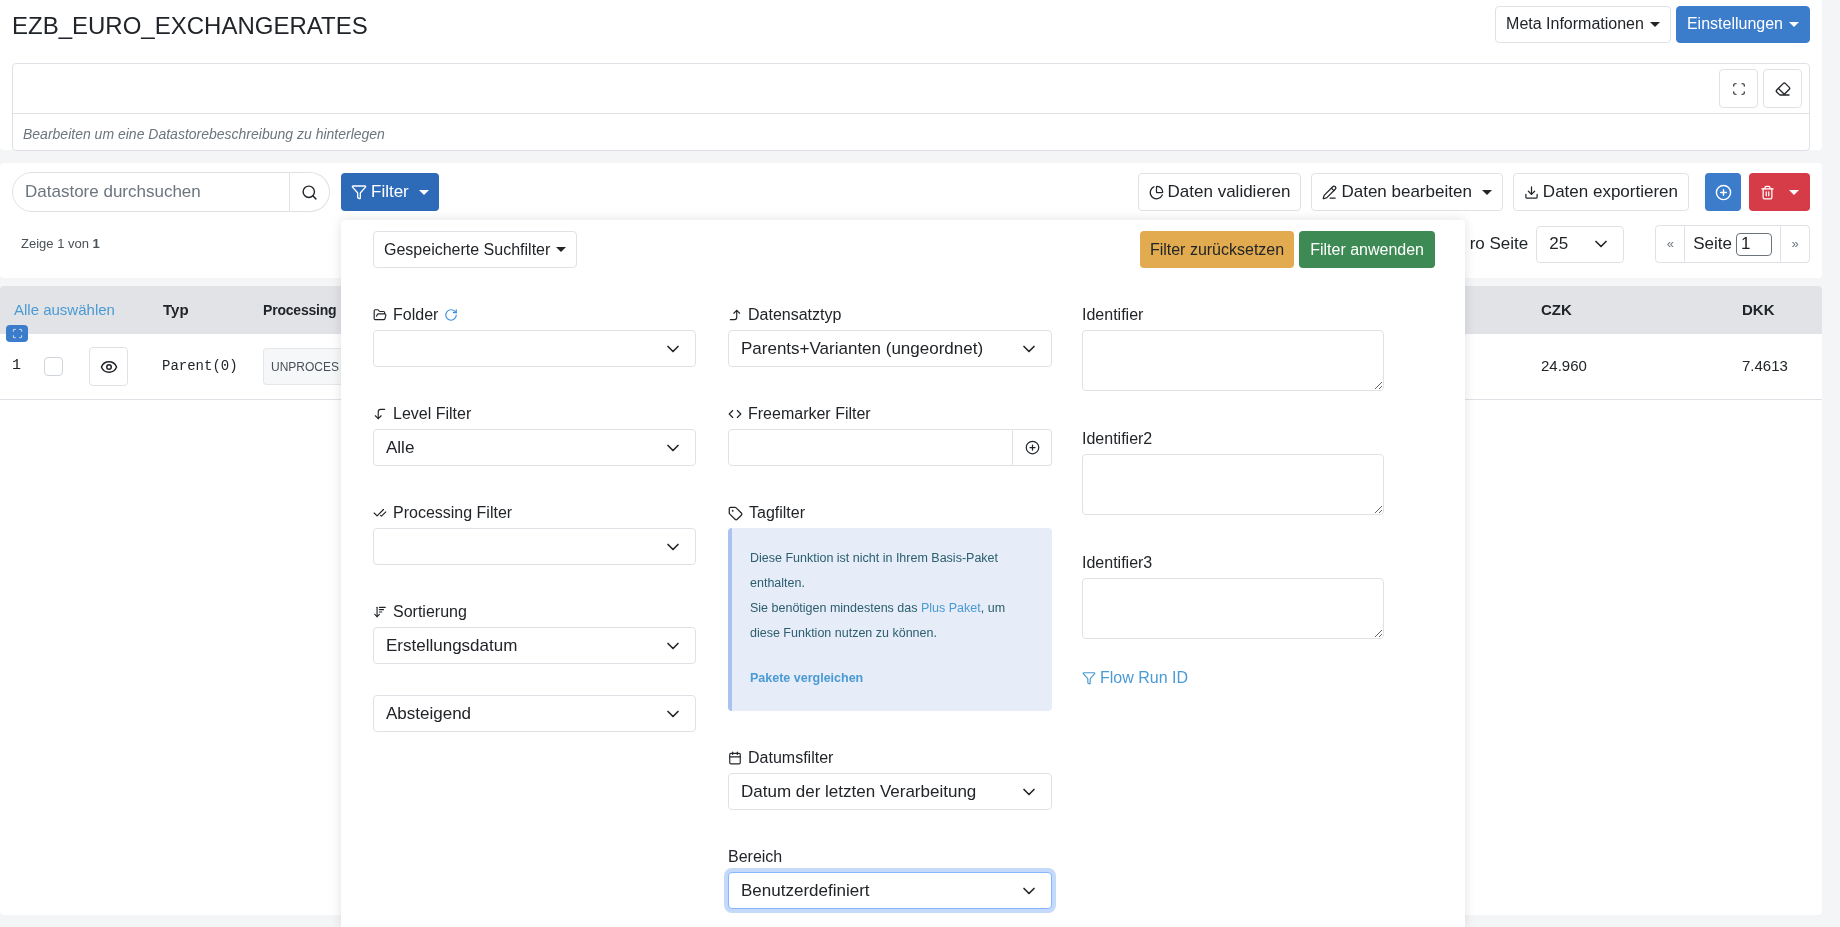  I want to click on fullscreen-button, so click(1738, 88).